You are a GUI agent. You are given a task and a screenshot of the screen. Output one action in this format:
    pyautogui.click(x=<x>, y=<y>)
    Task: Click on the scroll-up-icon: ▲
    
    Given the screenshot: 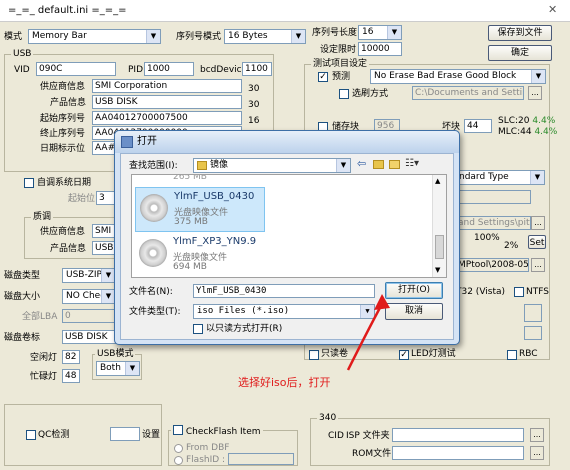 What is the action you would take?
    pyautogui.click(x=437, y=181)
    